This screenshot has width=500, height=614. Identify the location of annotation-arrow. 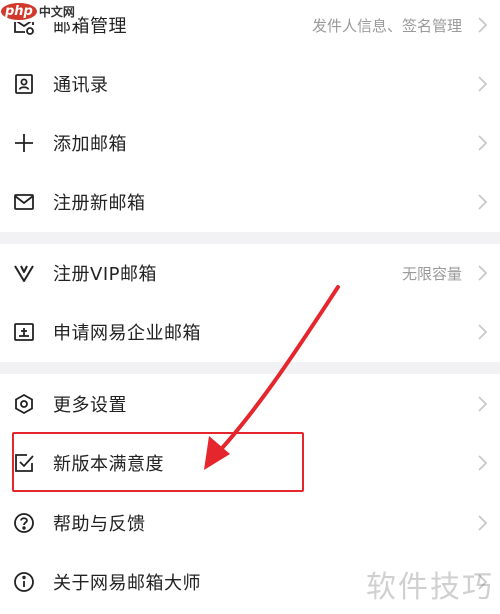
(272, 377).